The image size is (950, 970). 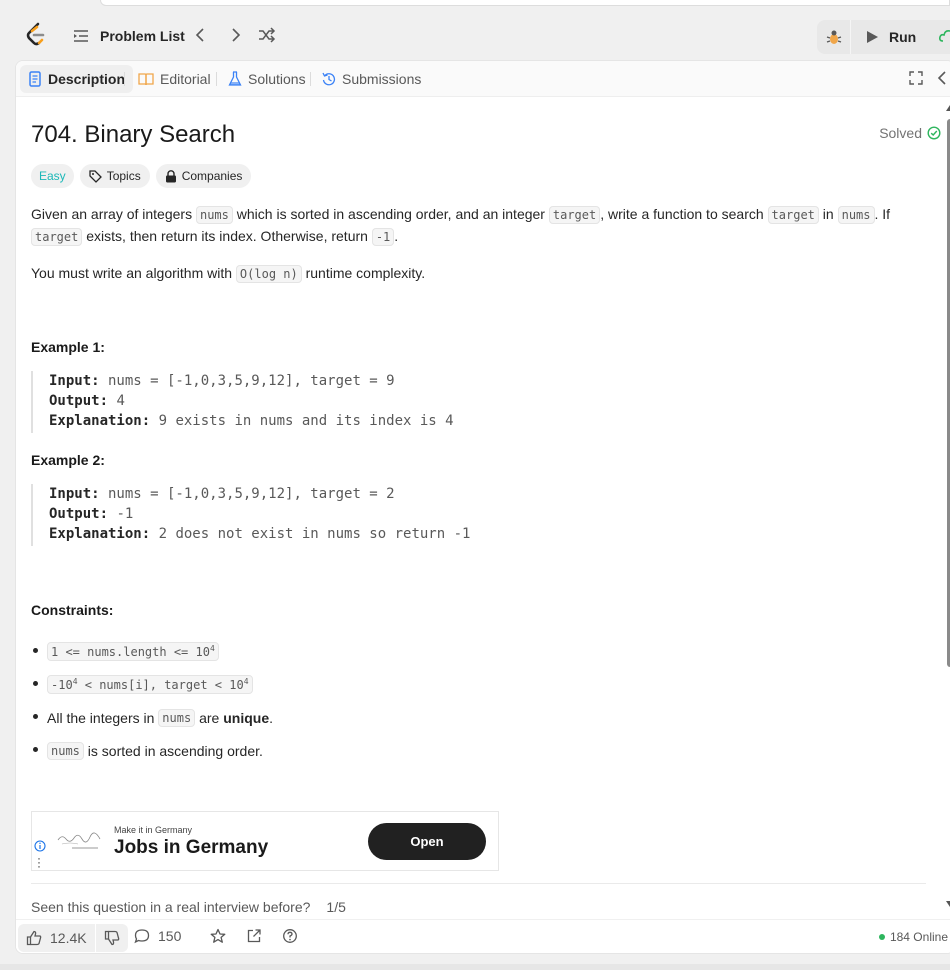 I want to click on run-button: Run, so click(x=883, y=37).